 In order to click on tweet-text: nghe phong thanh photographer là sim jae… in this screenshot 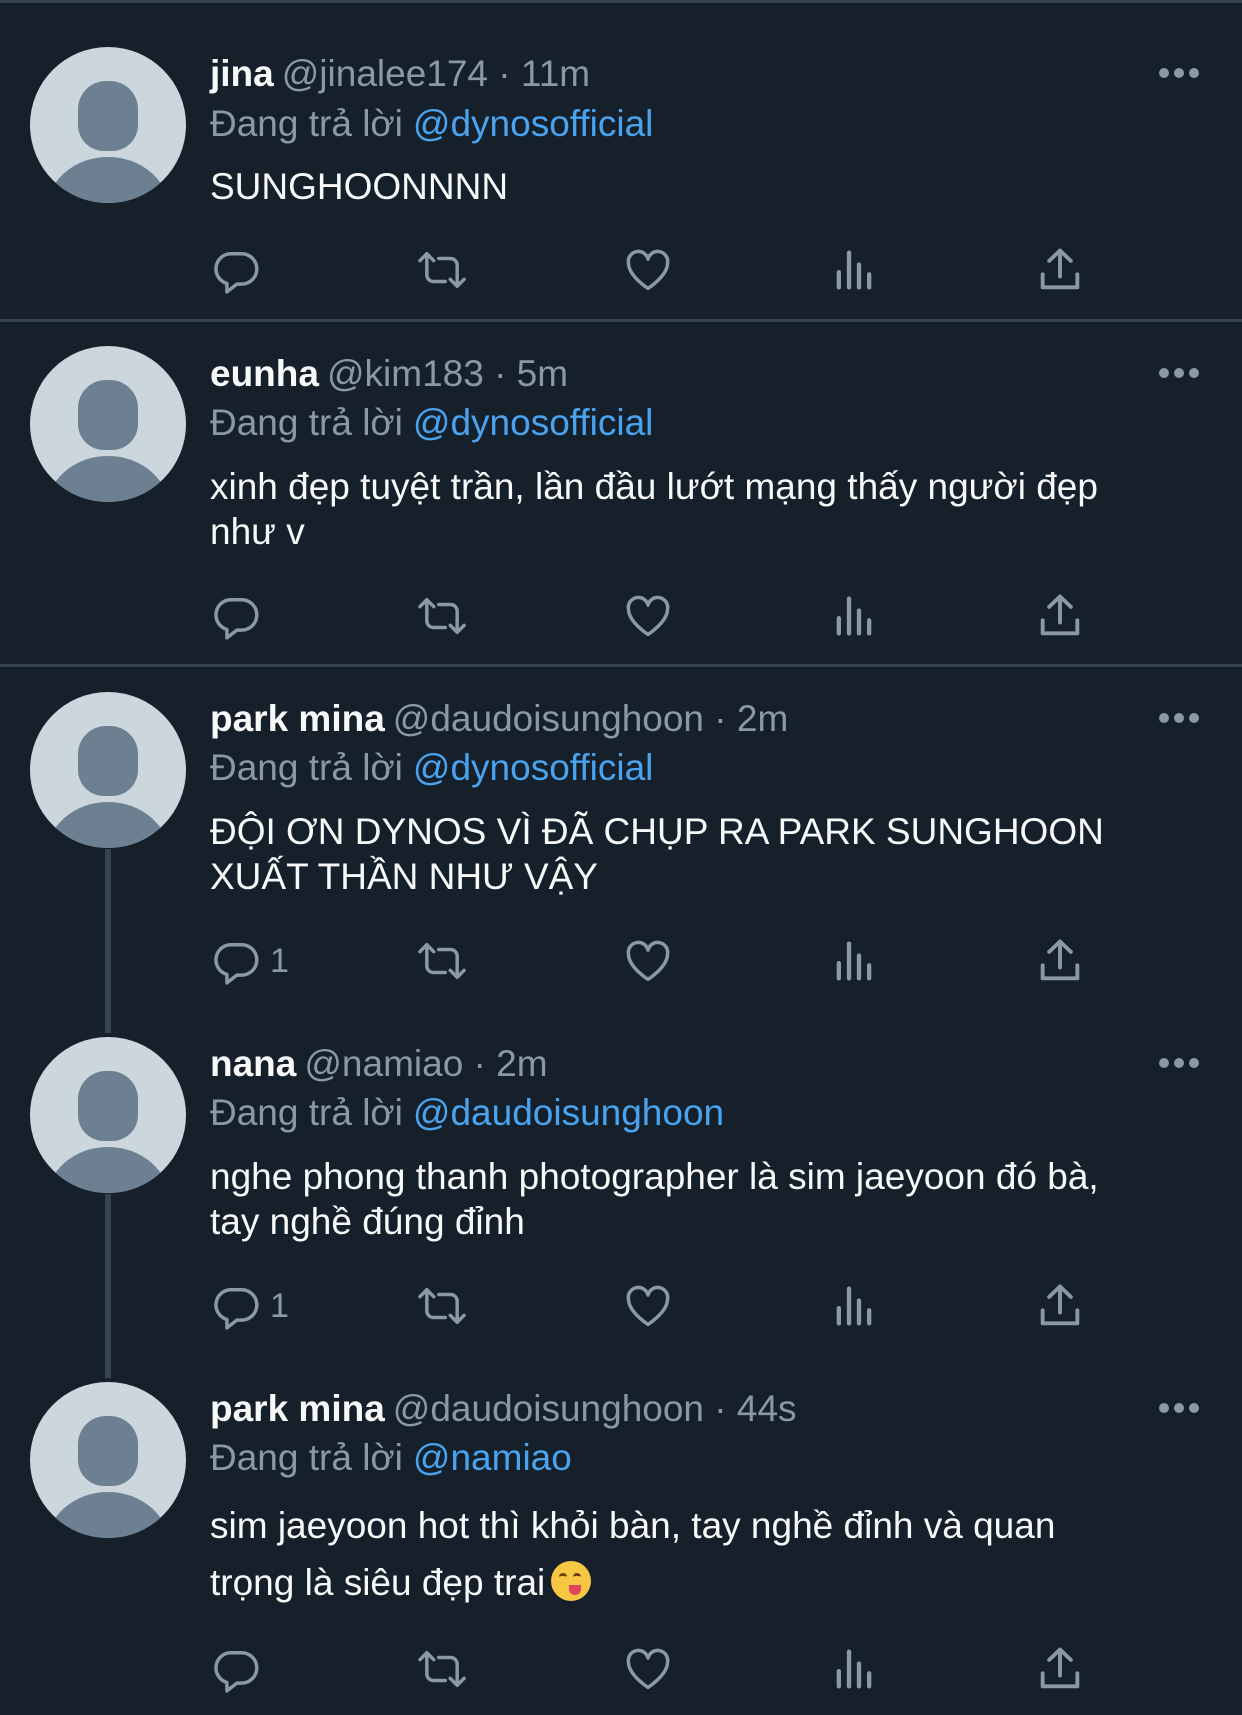, I will do `click(700, 1199)`.